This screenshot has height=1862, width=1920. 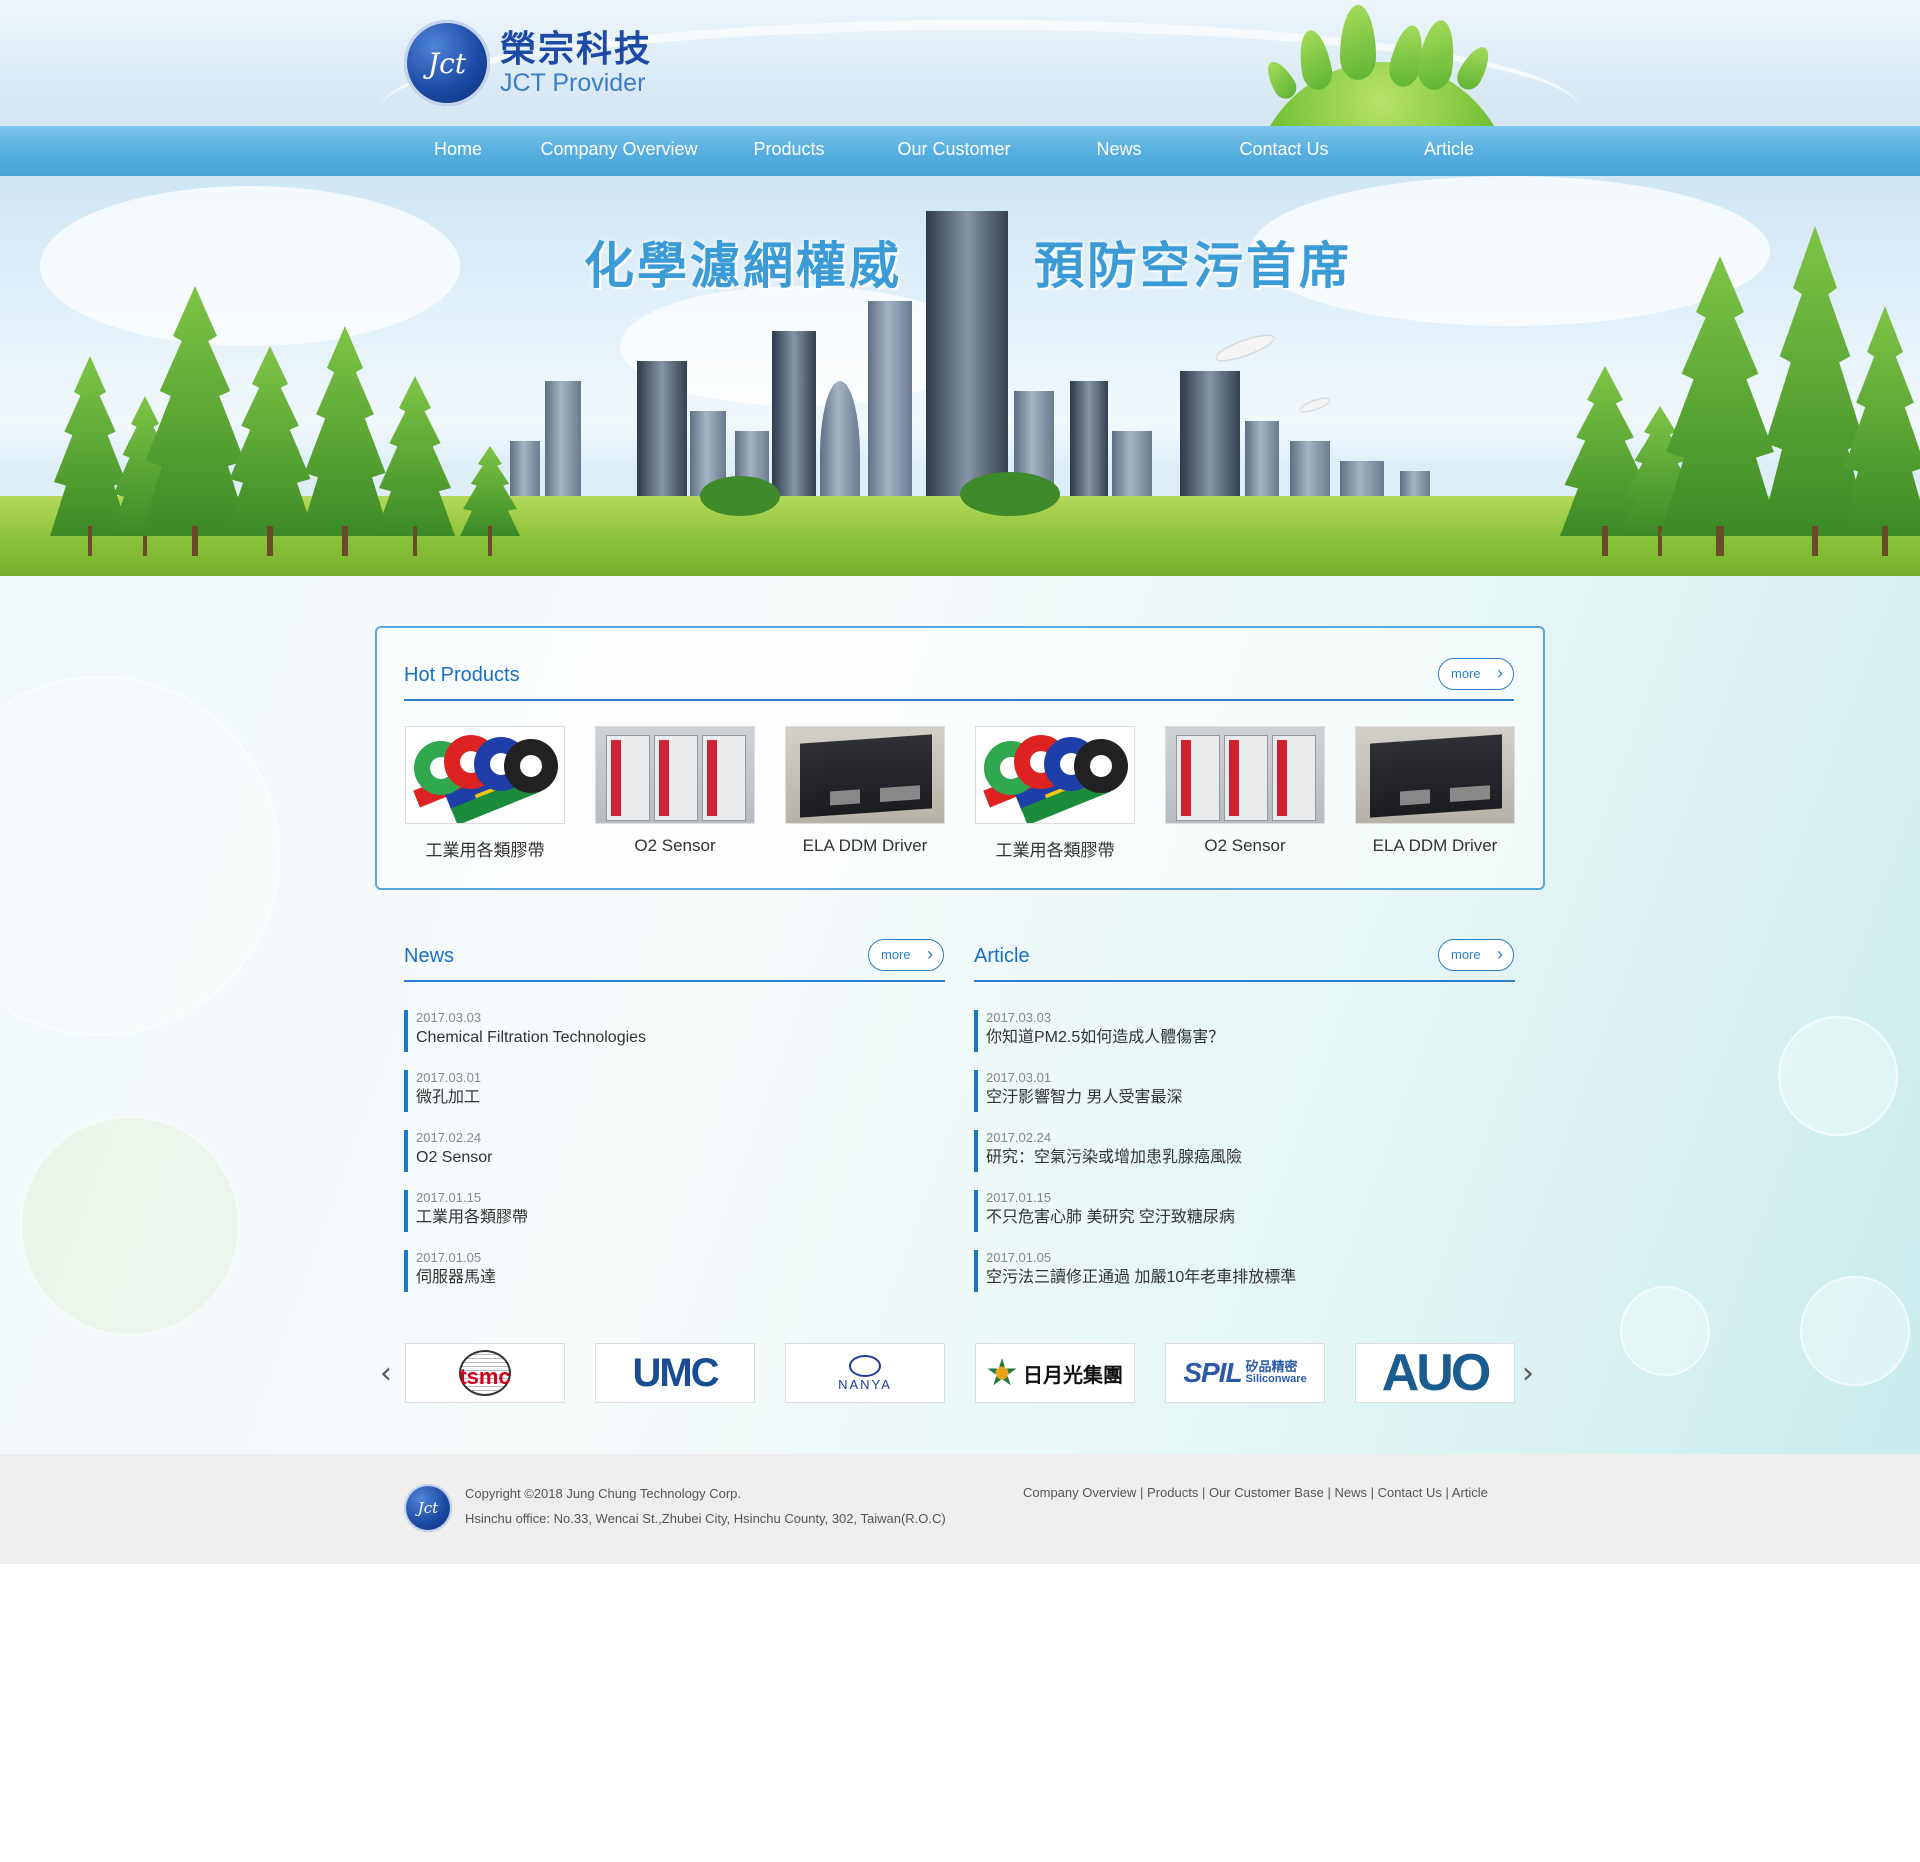 What do you see at coordinates (1193, 266) in the screenshot?
I see `banner-slogan-right: 預防空污首席` at bounding box center [1193, 266].